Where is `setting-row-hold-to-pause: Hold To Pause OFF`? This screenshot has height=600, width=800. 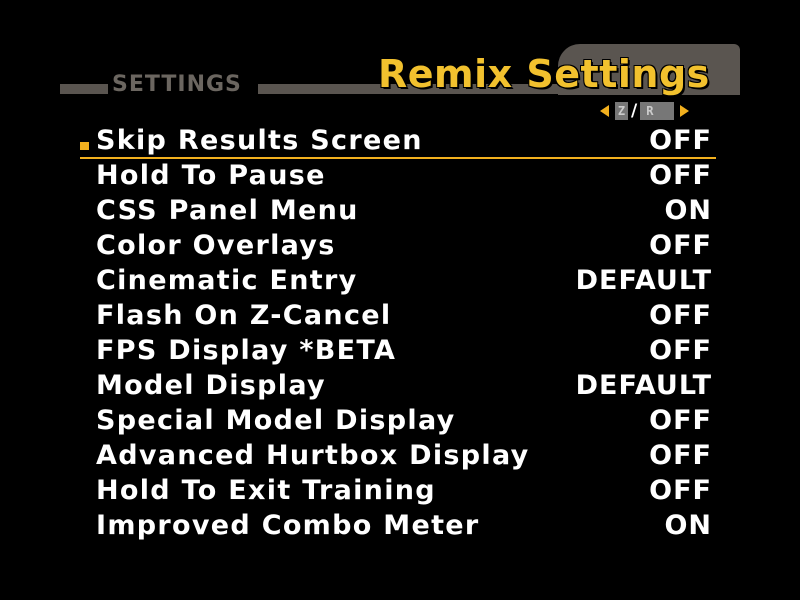 setting-row-hold-to-pause: Hold To Pause OFF is located at coordinates (406, 176).